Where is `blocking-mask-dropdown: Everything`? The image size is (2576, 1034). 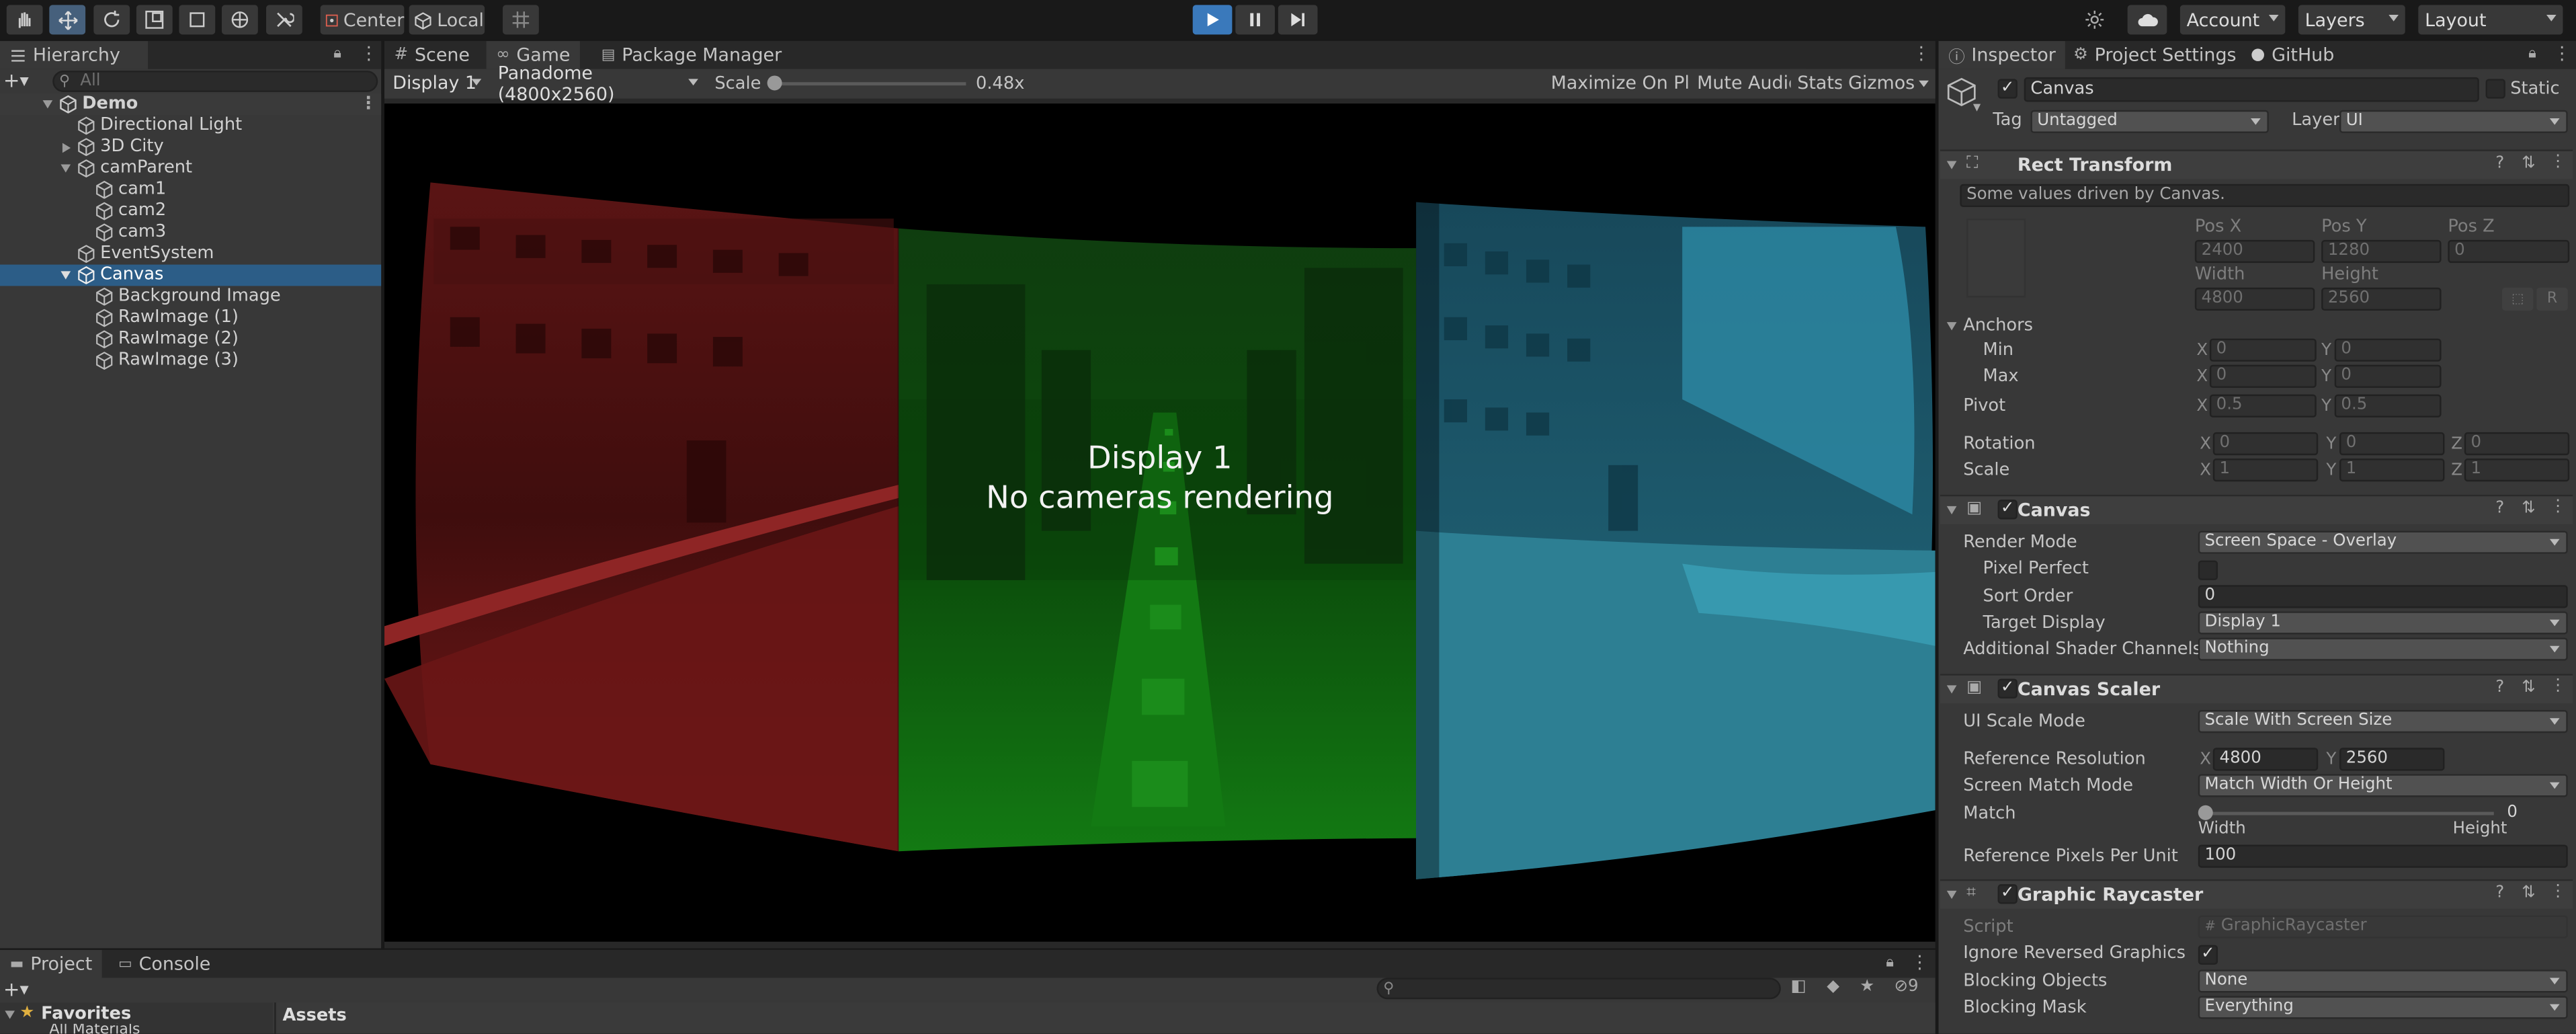
blocking-mask-dropdown: Everything is located at coordinates (2383, 1007).